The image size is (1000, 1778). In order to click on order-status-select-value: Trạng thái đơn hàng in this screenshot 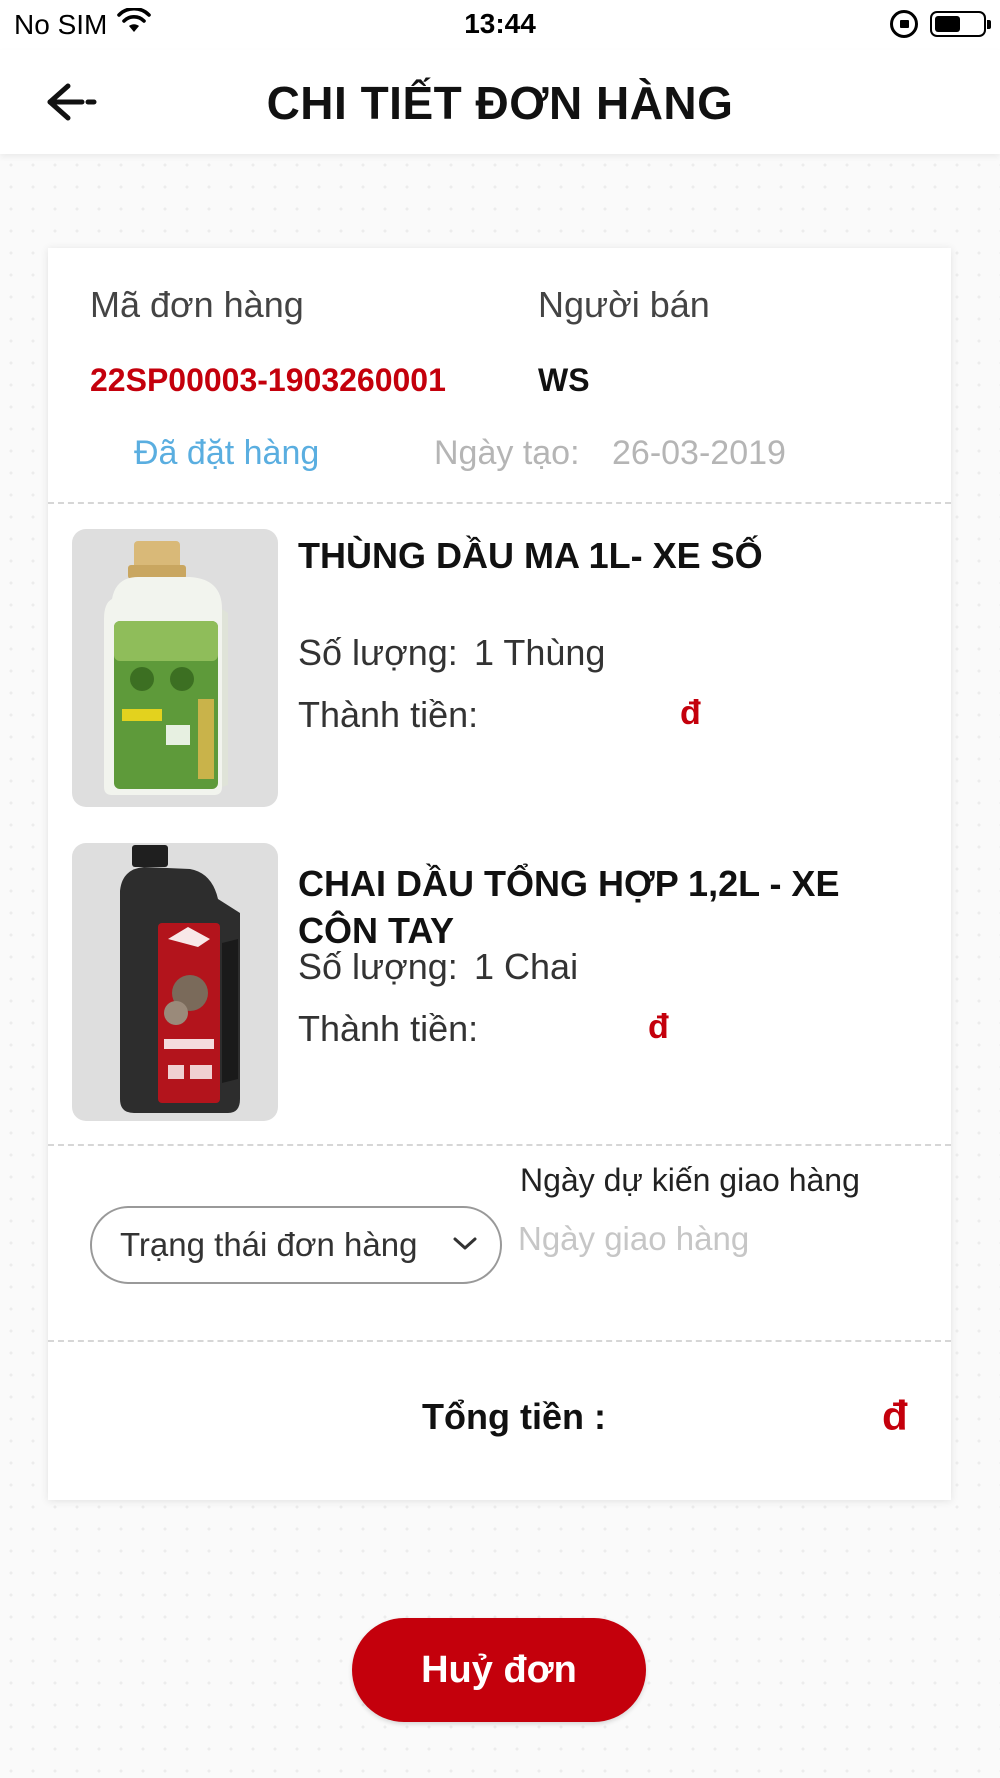, I will do `click(269, 1244)`.